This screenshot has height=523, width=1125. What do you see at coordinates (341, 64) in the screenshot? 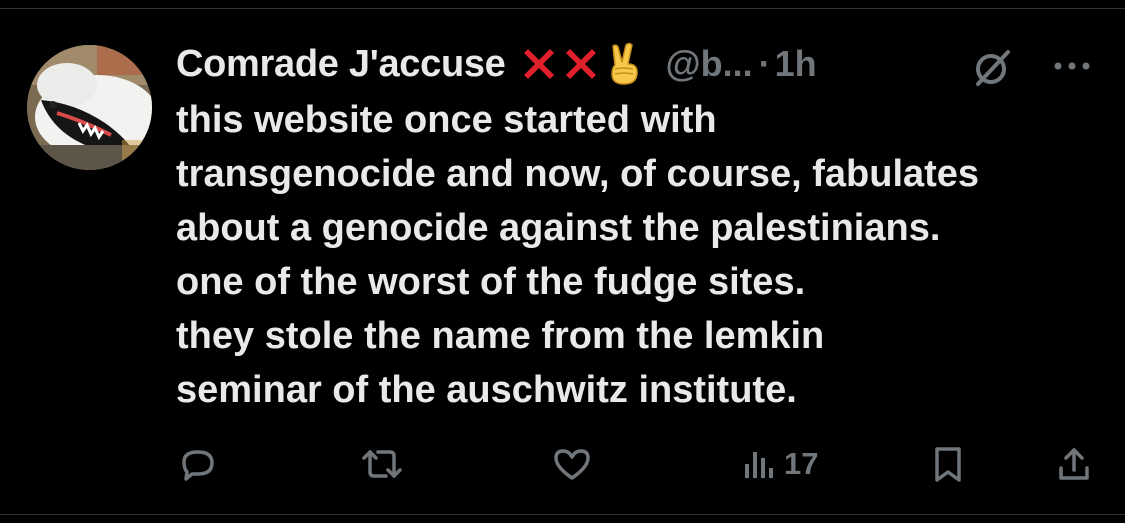
I see `display-name: Comrade J'accuse` at bounding box center [341, 64].